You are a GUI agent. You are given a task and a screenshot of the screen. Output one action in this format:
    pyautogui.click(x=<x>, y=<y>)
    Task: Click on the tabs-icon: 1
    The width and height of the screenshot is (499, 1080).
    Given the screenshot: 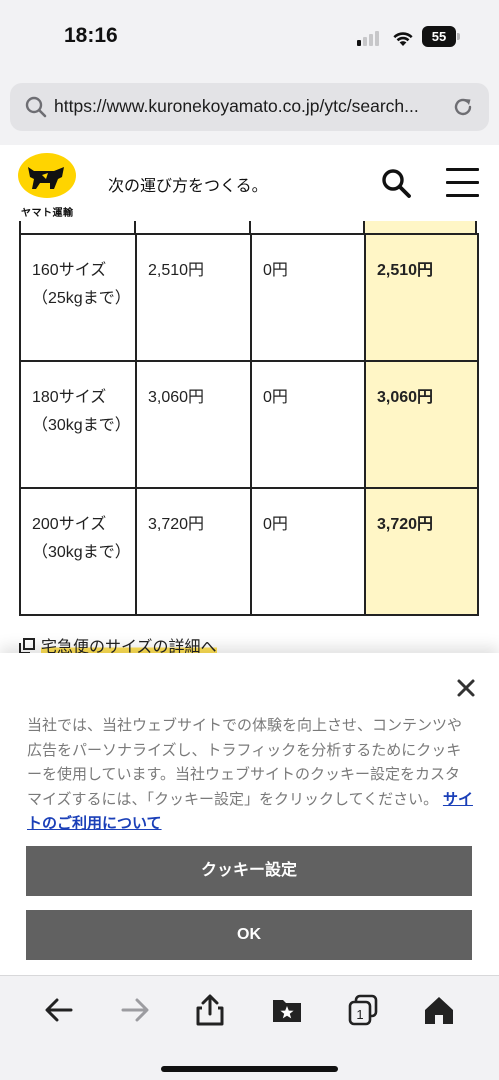 What is the action you would take?
    pyautogui.click(x=363, y=1010)
    